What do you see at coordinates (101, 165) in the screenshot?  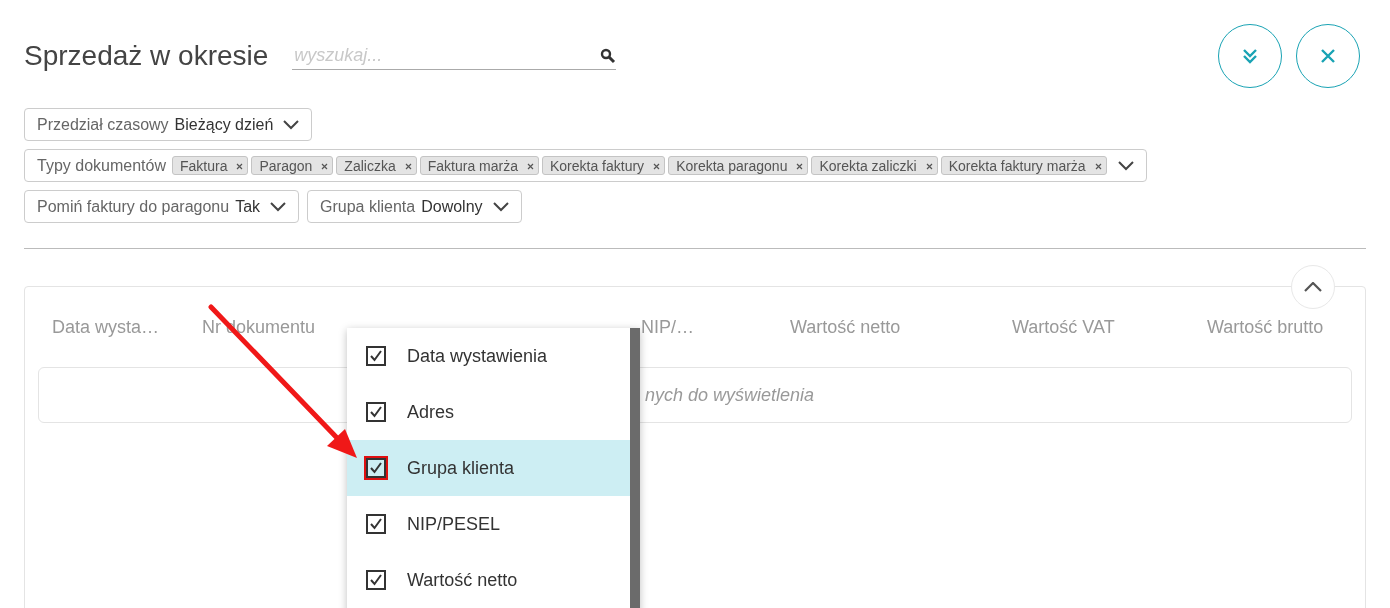 I see `filter-label: Typy dokumentów` at bounding box center [101, 165].